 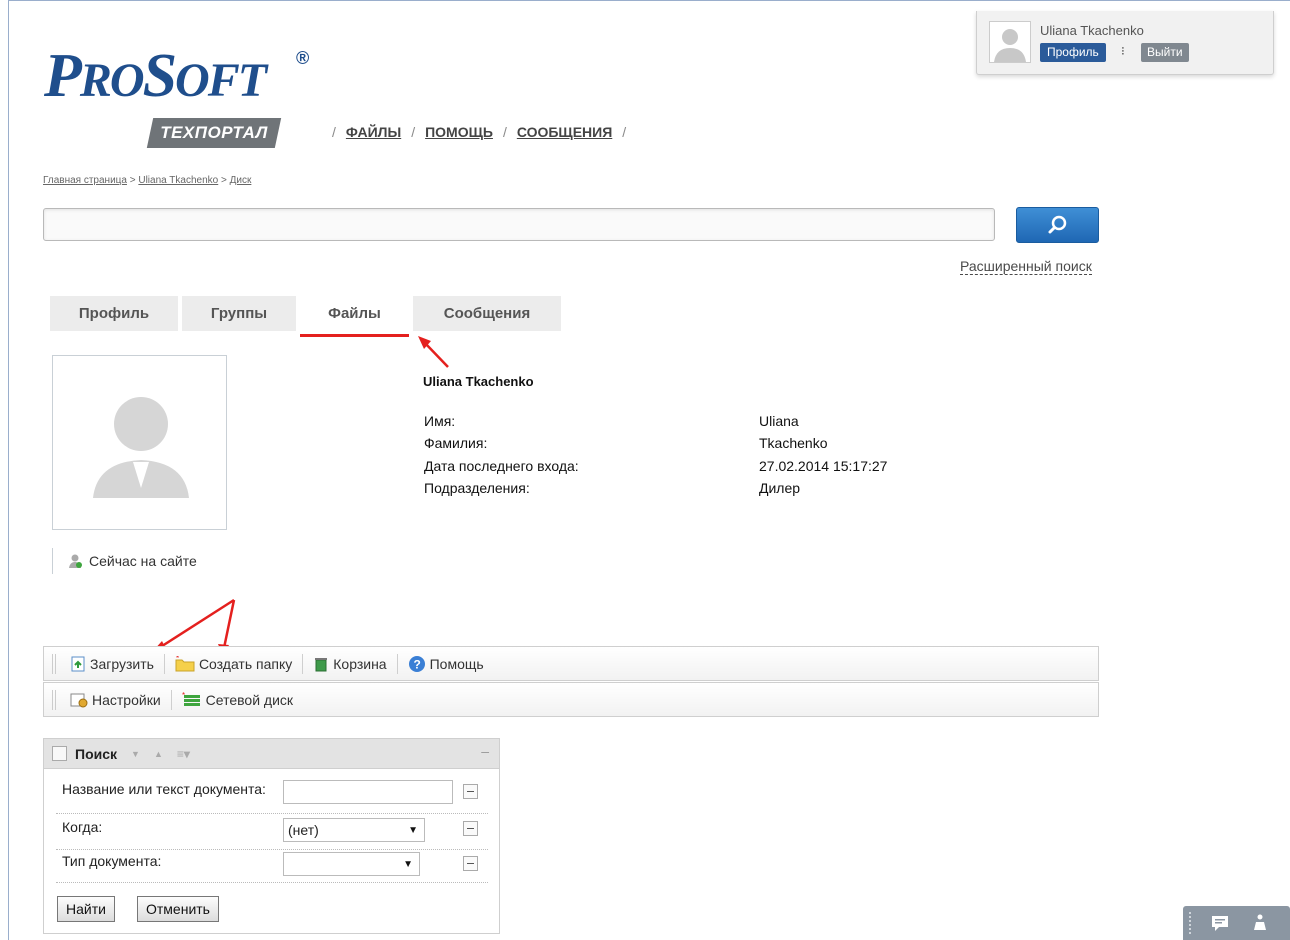 I want to click on new-folder-icon: *, so click(x=185, y=664).